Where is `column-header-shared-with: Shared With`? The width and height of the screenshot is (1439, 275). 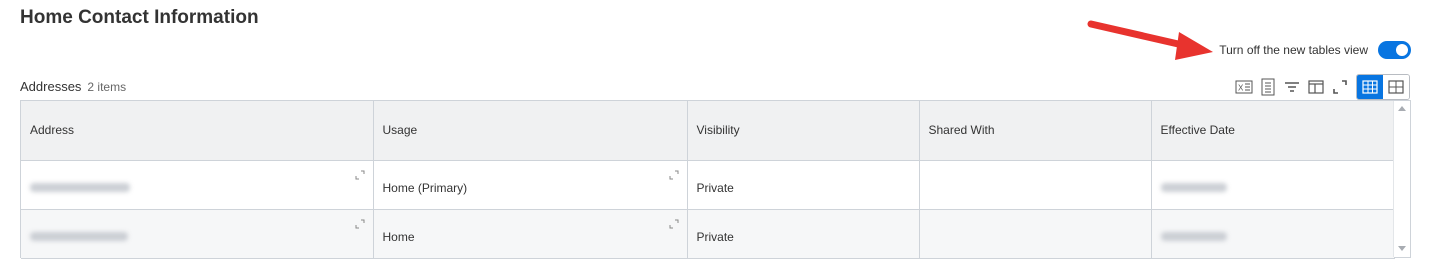
column-header-shared-with: Shared With is located at coordinates (1035, 131).